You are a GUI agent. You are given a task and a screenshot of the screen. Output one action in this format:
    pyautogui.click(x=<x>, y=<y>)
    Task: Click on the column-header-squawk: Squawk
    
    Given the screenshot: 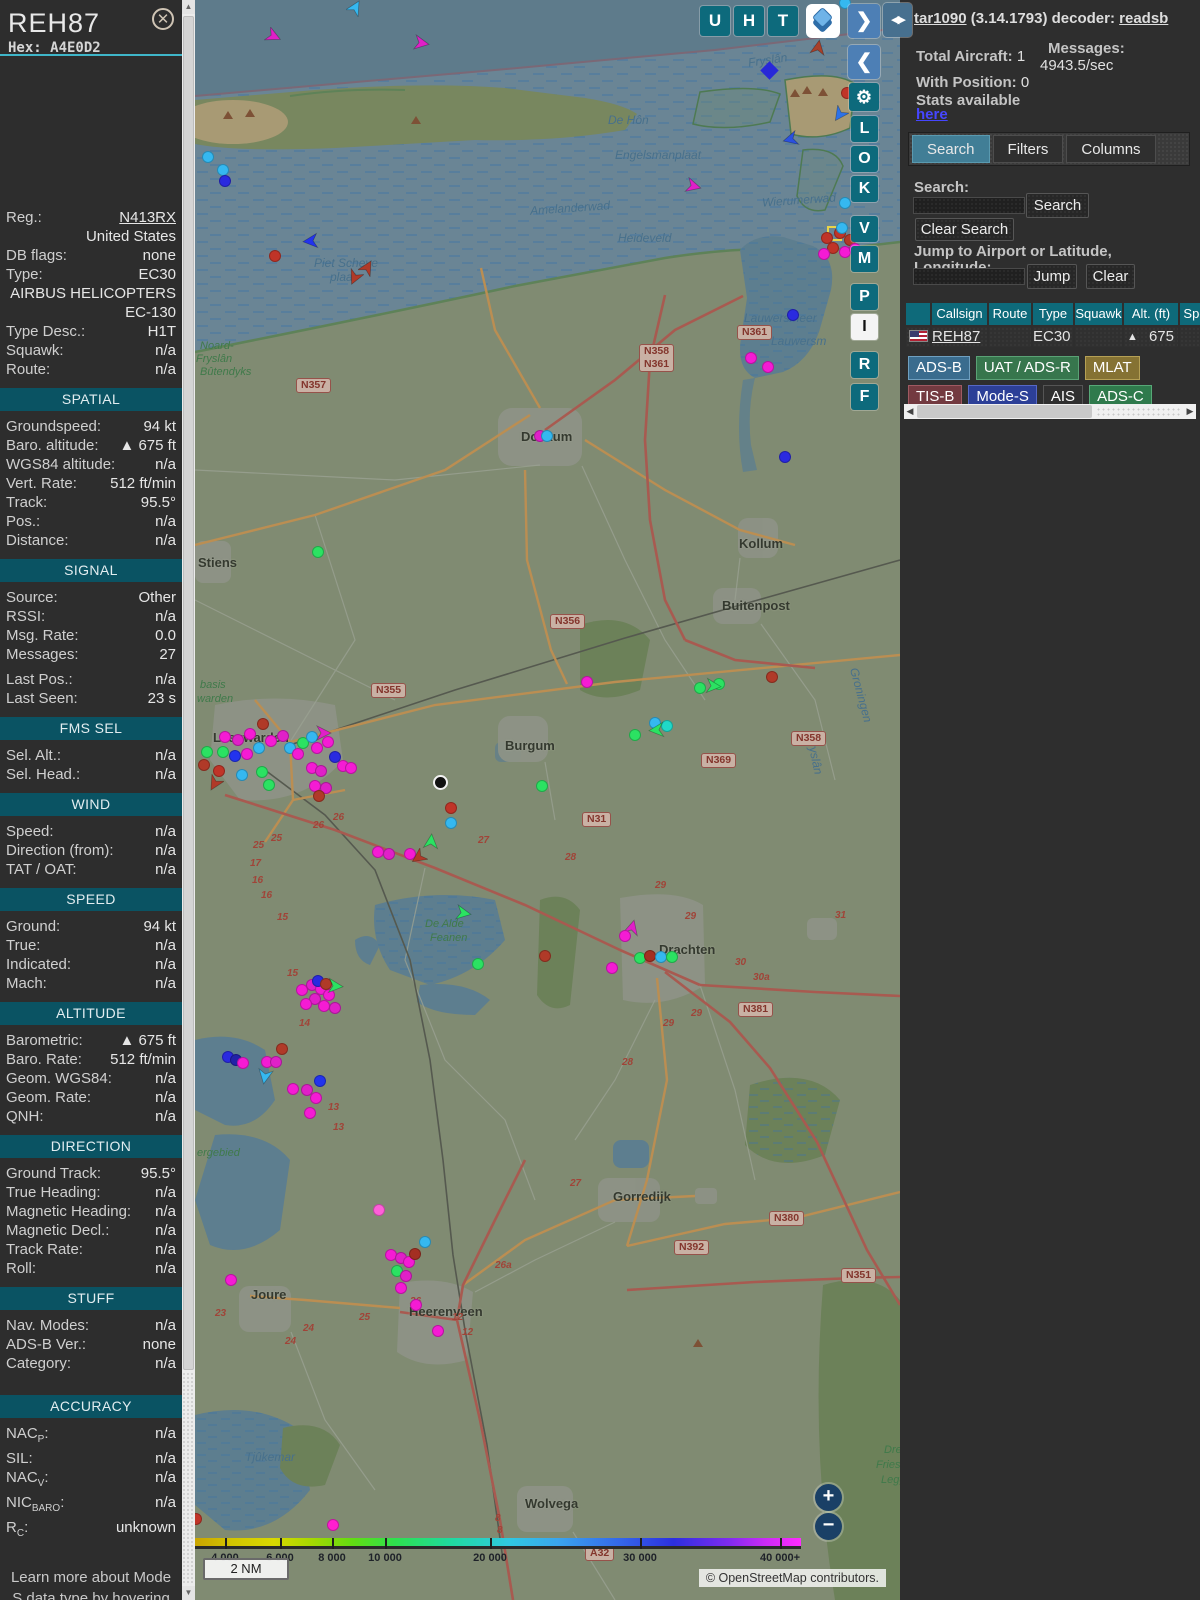 What is the action you would take?
    pyautogui.click(x=1098, y=314)
    